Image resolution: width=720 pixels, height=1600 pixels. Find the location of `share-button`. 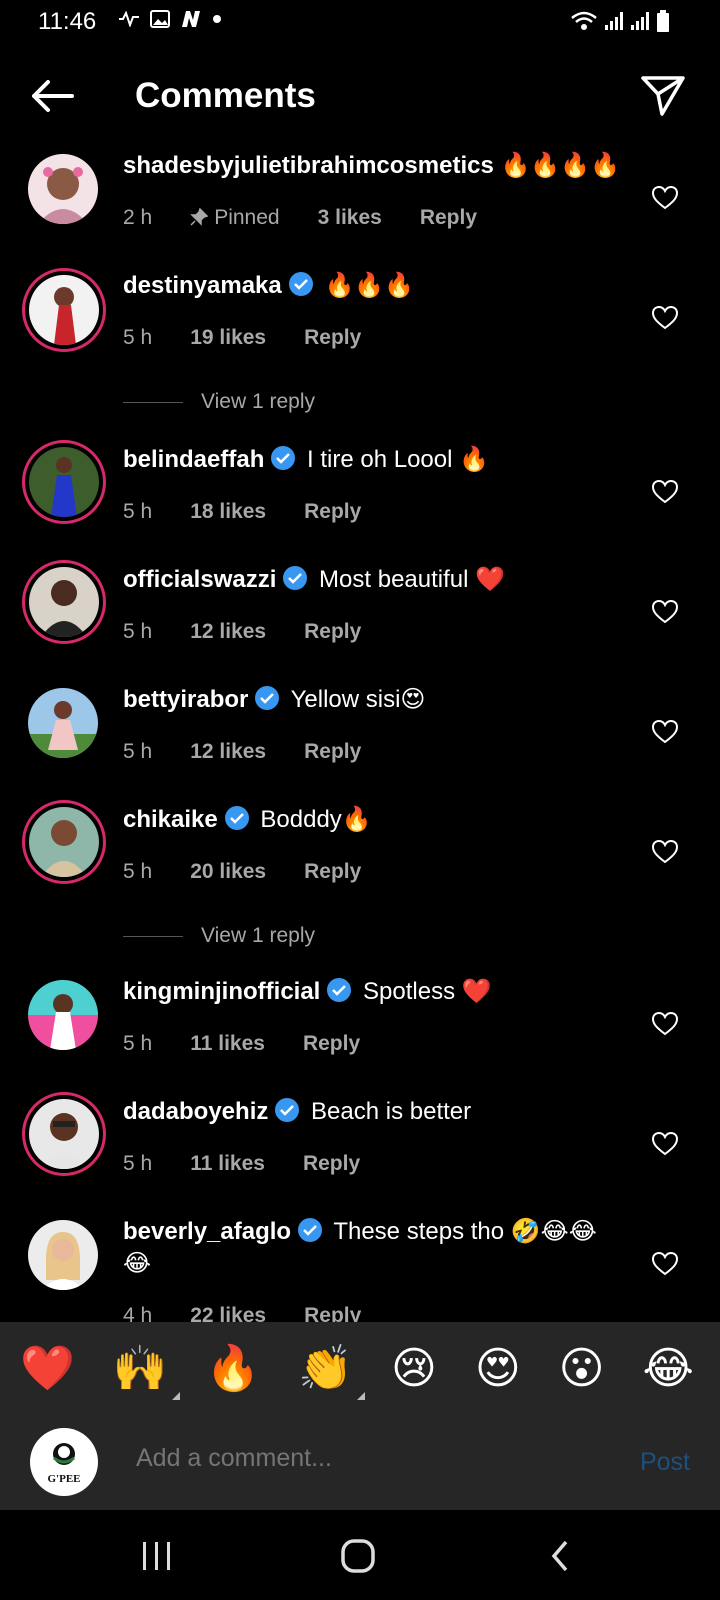

share-button is located at coordinates (663, 96).